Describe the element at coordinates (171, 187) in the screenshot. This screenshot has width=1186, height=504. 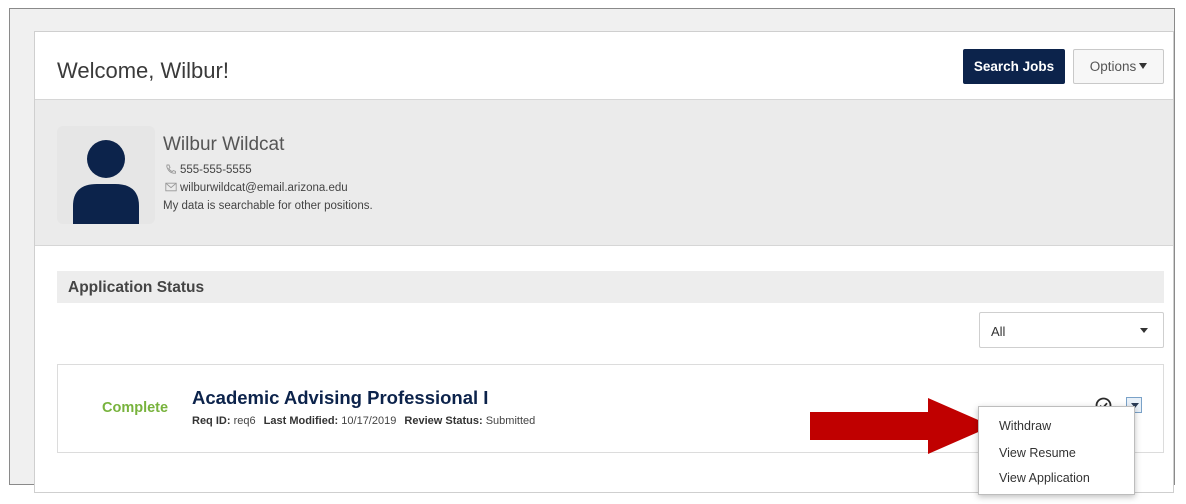
I see `envelope-icon` at that location.